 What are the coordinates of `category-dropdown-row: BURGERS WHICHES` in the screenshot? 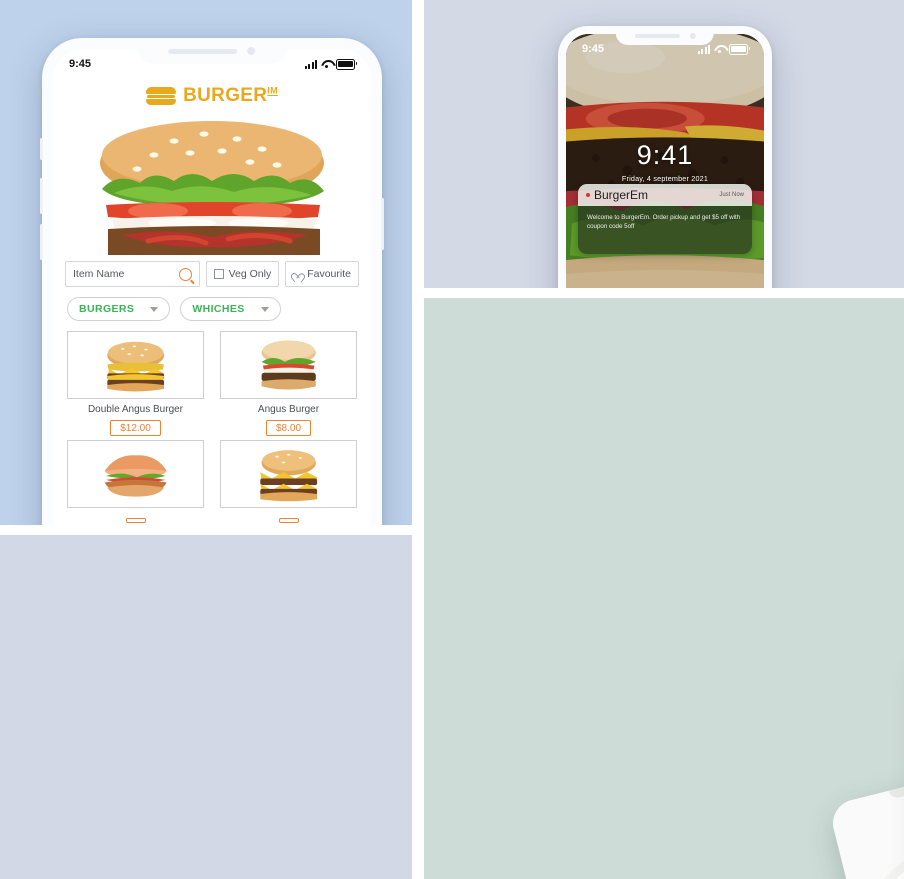 It's located at (212, 304).